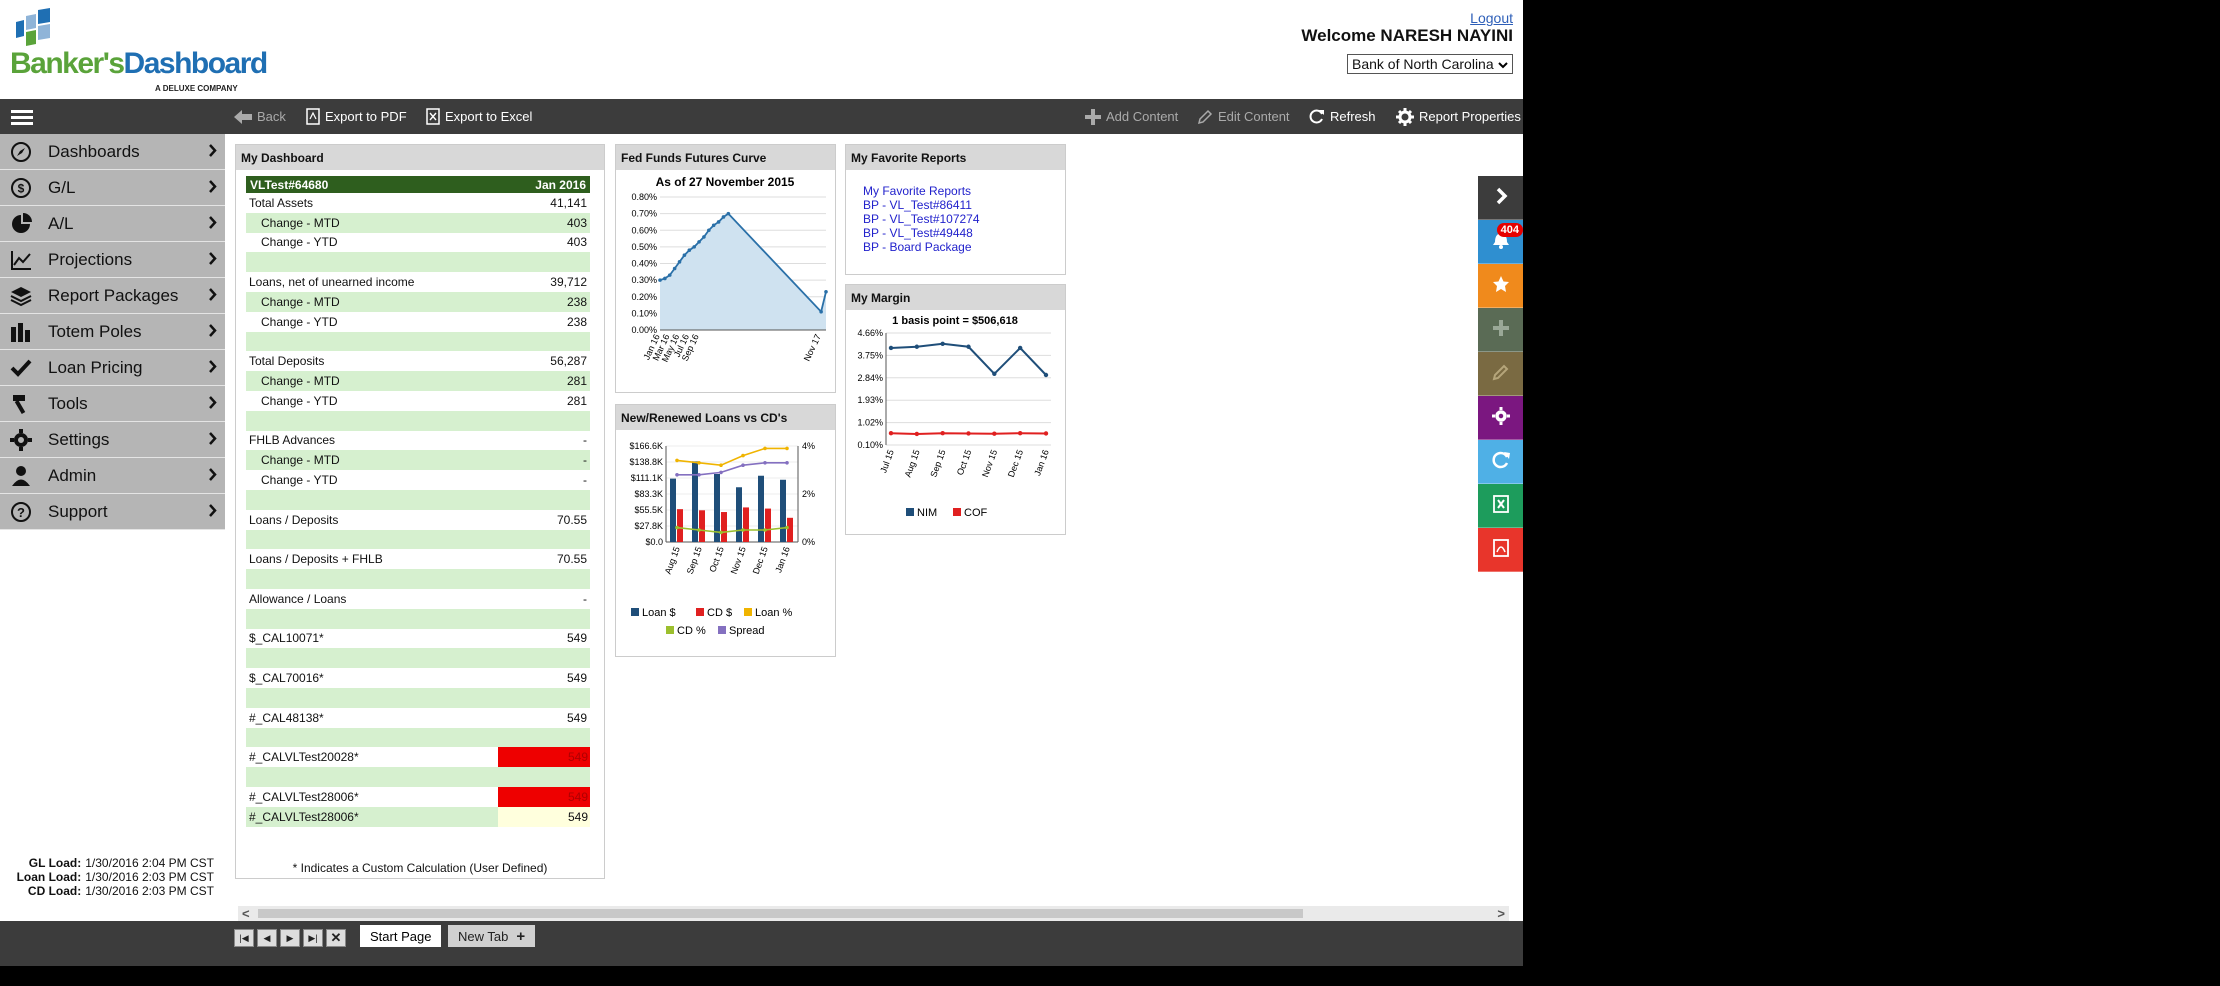 Image resolution: width=2220 pixels, height=986 pixels. I want to click on y-tick-label: 4.66%, so click(870, 333).